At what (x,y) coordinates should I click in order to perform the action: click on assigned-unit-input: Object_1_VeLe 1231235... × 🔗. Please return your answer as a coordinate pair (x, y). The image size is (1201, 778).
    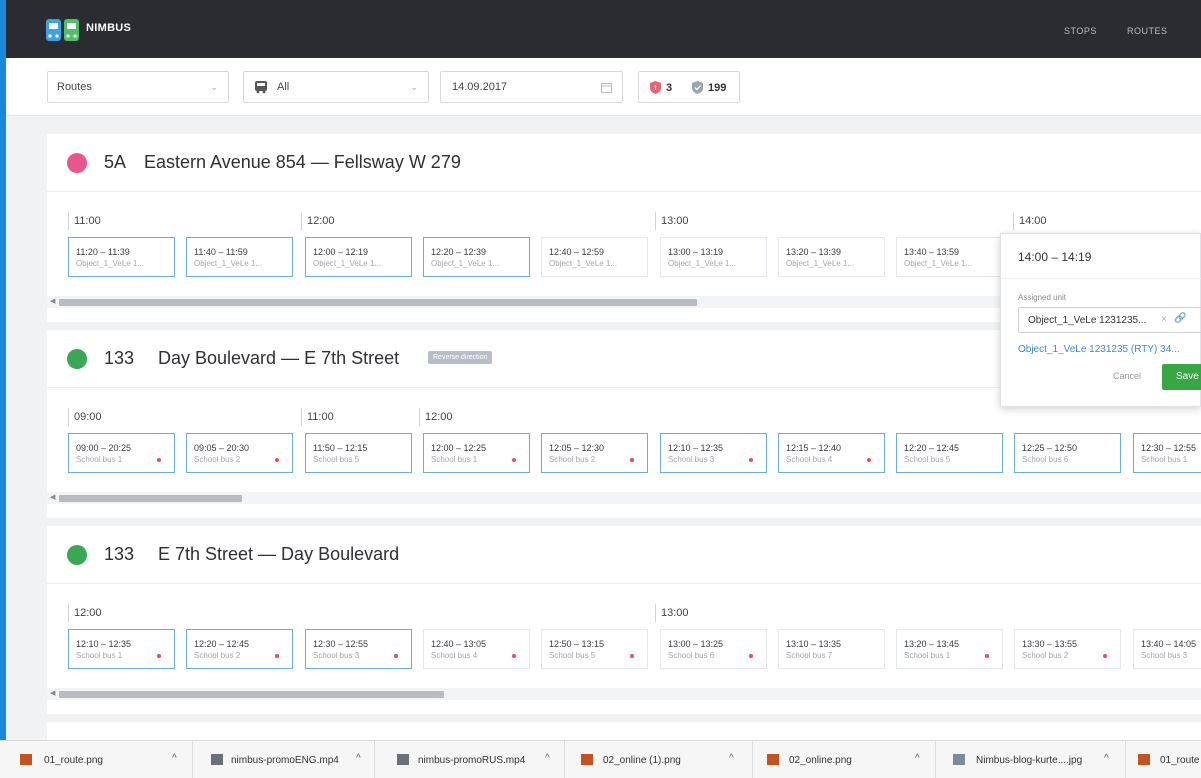
    Looking at the image, I should click on (1109, 320).